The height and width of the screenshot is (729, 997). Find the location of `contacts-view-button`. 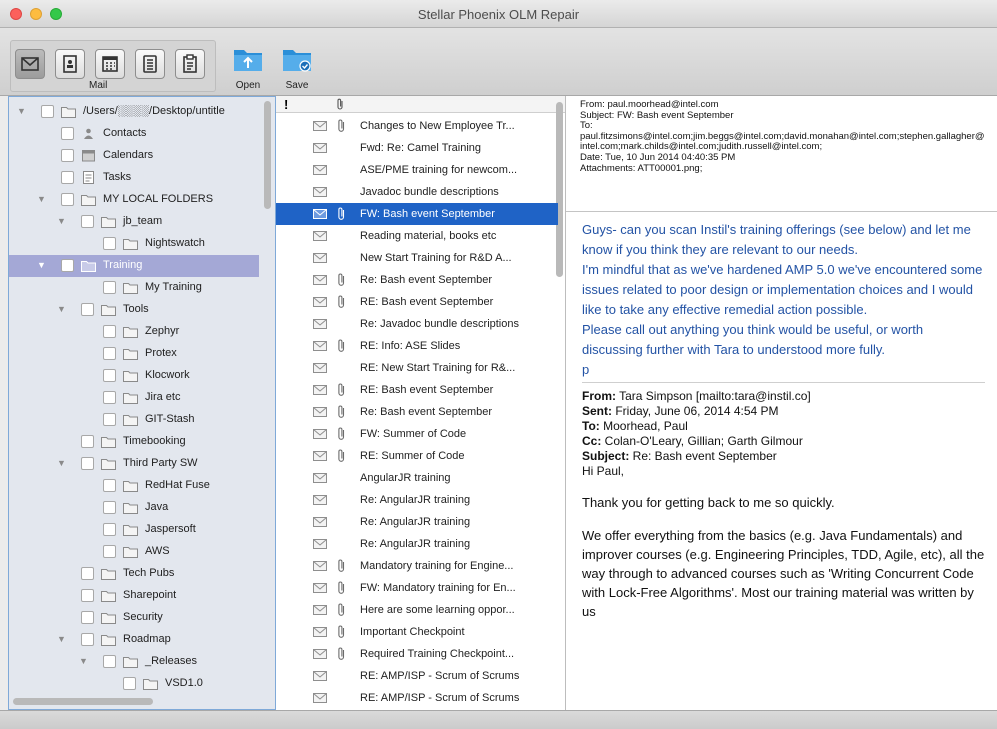

contacts-view-button is located at coordinates (70, 64).